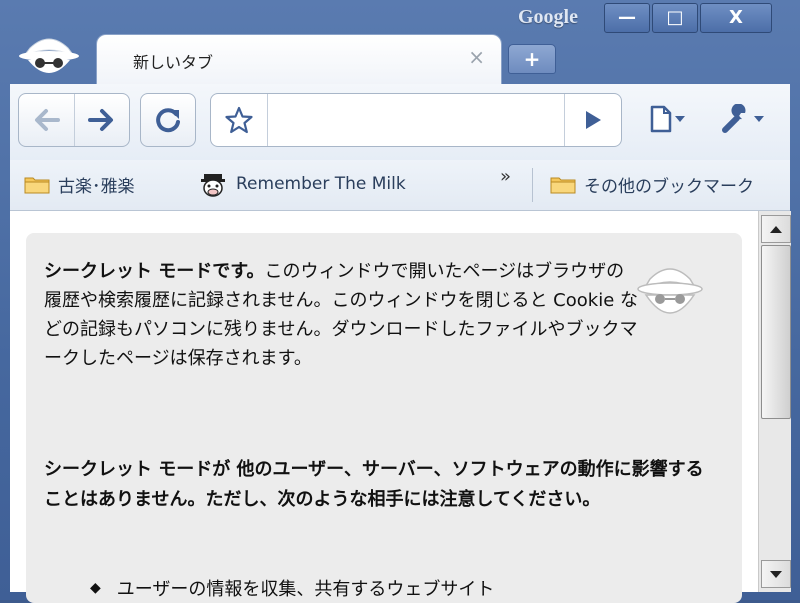  I want to click on bookmark-star-button, so click(239, 120).